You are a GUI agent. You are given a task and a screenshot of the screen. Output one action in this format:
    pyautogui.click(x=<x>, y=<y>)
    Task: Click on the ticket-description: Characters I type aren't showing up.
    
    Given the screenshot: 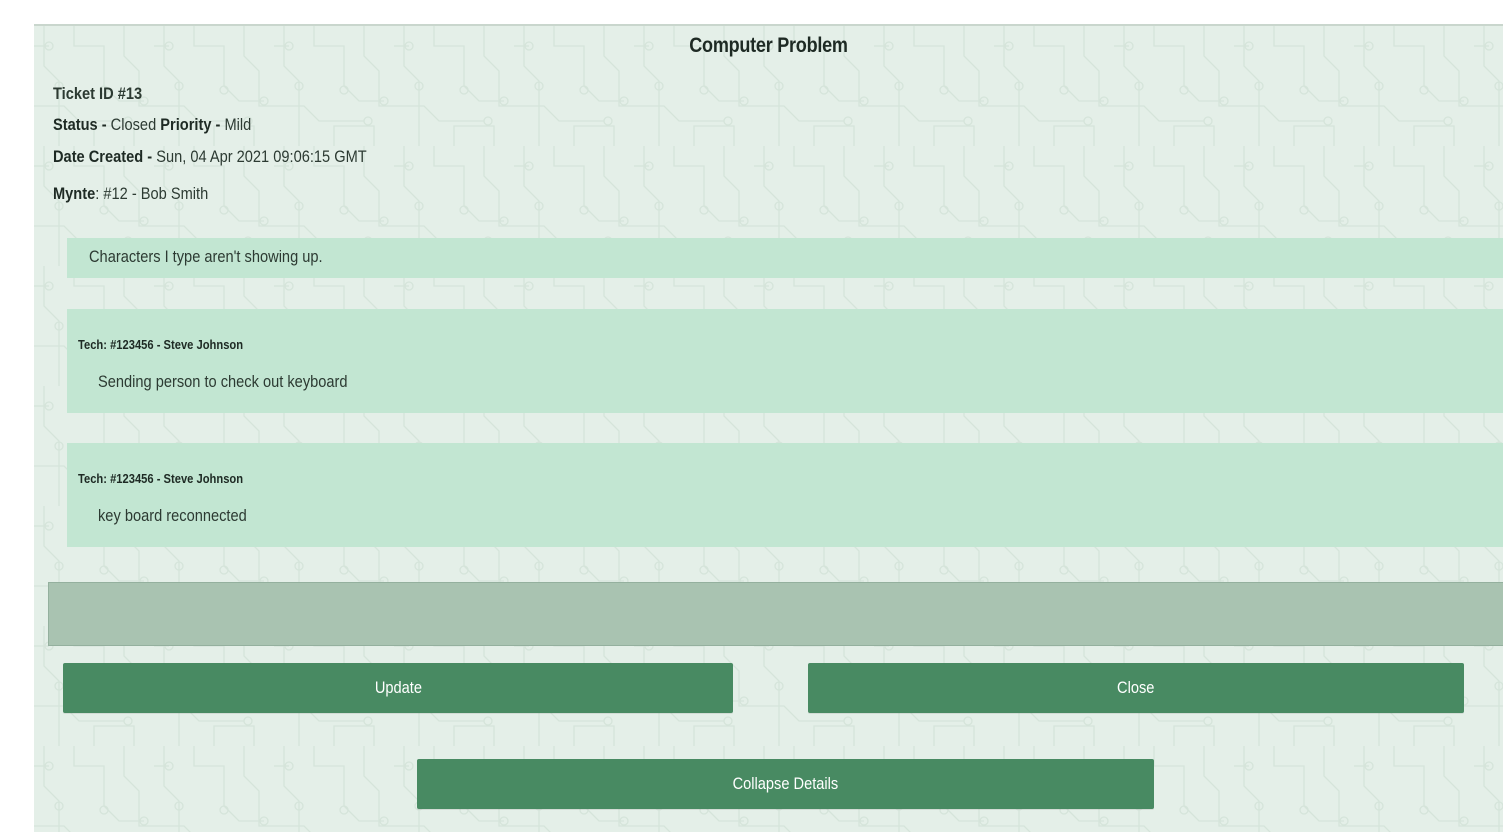 What is the action you would take?
    pyautogui.click(x=785, y=258)
    